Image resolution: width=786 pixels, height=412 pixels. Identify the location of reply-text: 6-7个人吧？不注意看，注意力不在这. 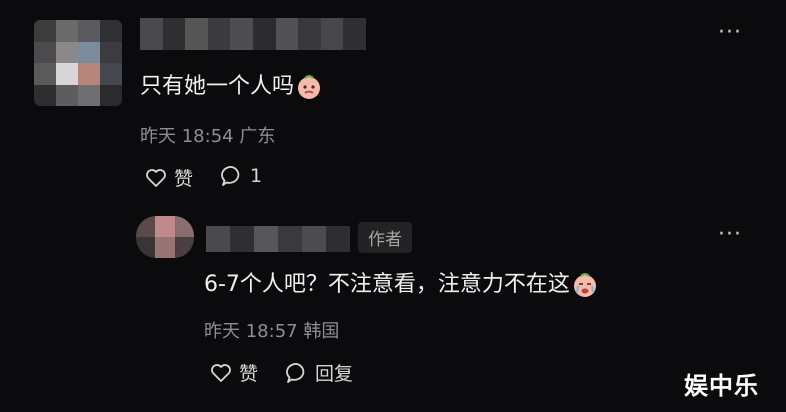
(387, 284).